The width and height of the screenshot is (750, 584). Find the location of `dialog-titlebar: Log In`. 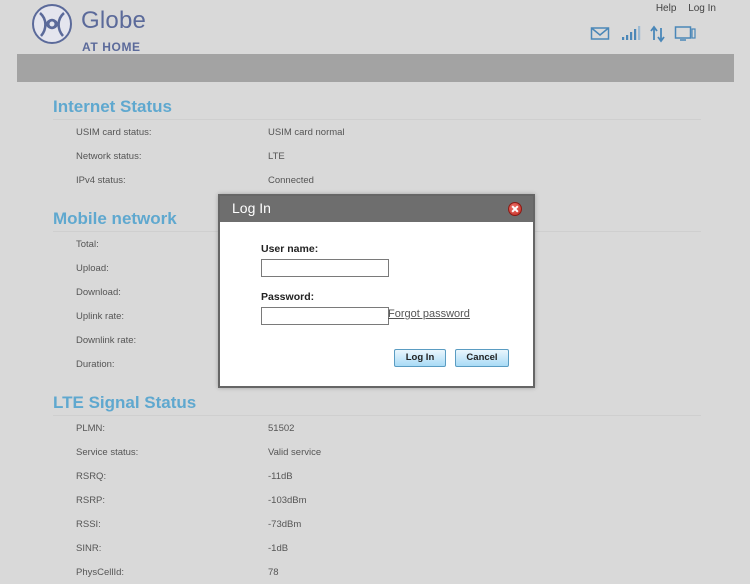

dialog-titlebar: Log In is located at coordinates (376, 209).